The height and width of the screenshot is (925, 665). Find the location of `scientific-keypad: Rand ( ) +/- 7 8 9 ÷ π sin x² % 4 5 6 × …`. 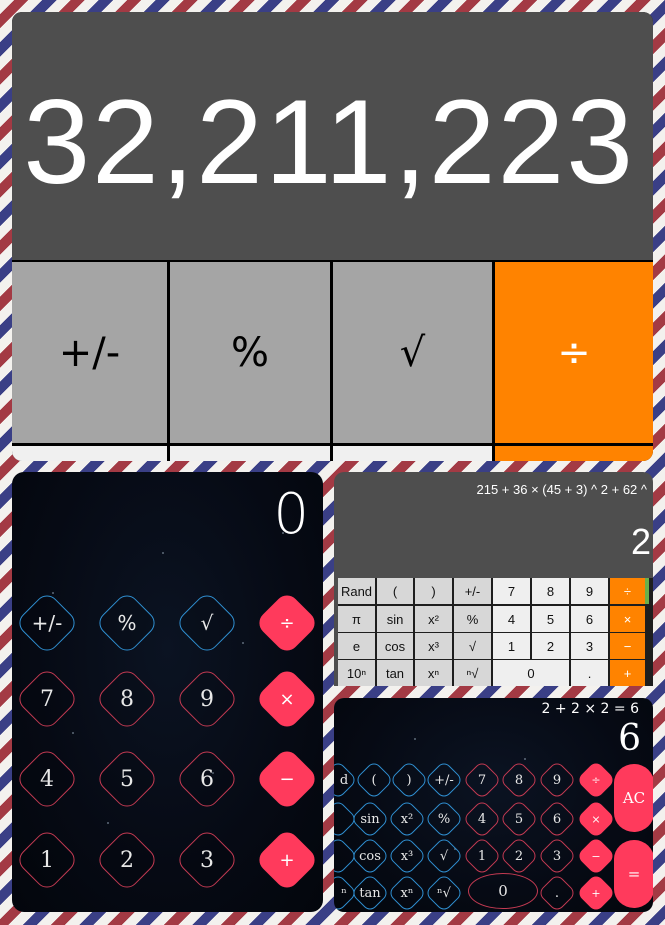

scientific-keypad: Rand ( ) +/- 7 8 9 ÷ π sin x² % 4 5 6 × … is located at coordinates (495, 632).